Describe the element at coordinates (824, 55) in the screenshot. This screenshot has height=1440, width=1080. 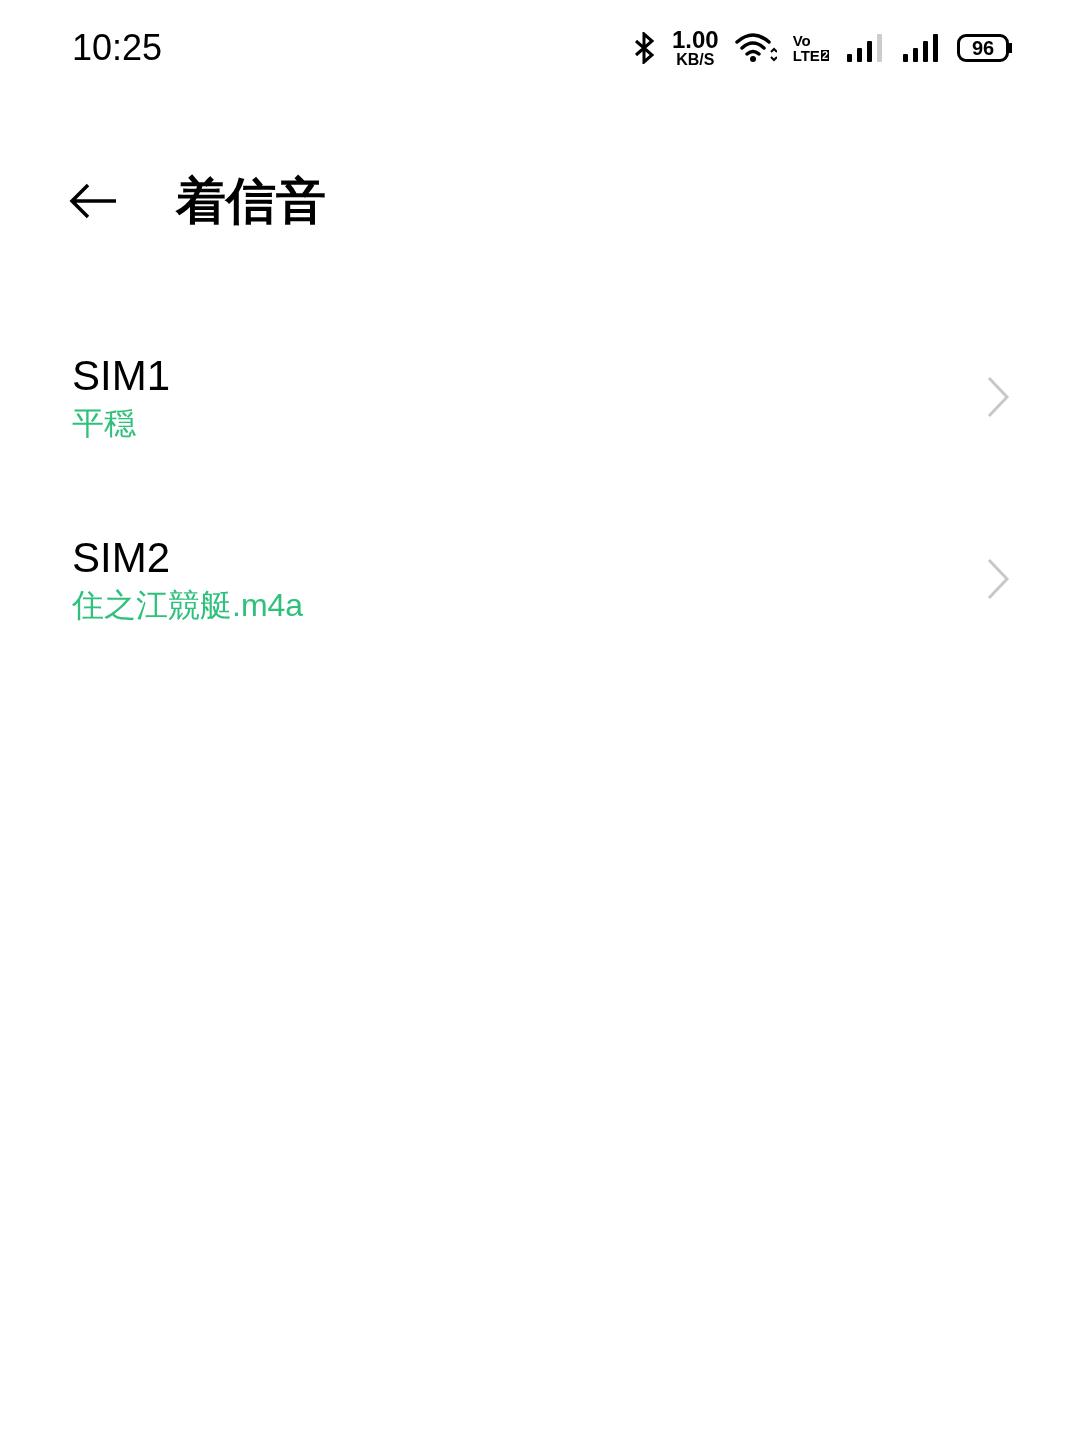
I see `sim-badge: 2` at that location.